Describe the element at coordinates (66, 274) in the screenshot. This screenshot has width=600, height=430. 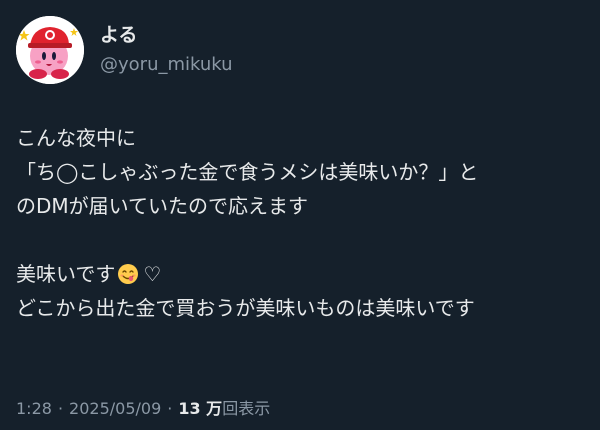
I see `tweet-line: 美味いです` at that location.